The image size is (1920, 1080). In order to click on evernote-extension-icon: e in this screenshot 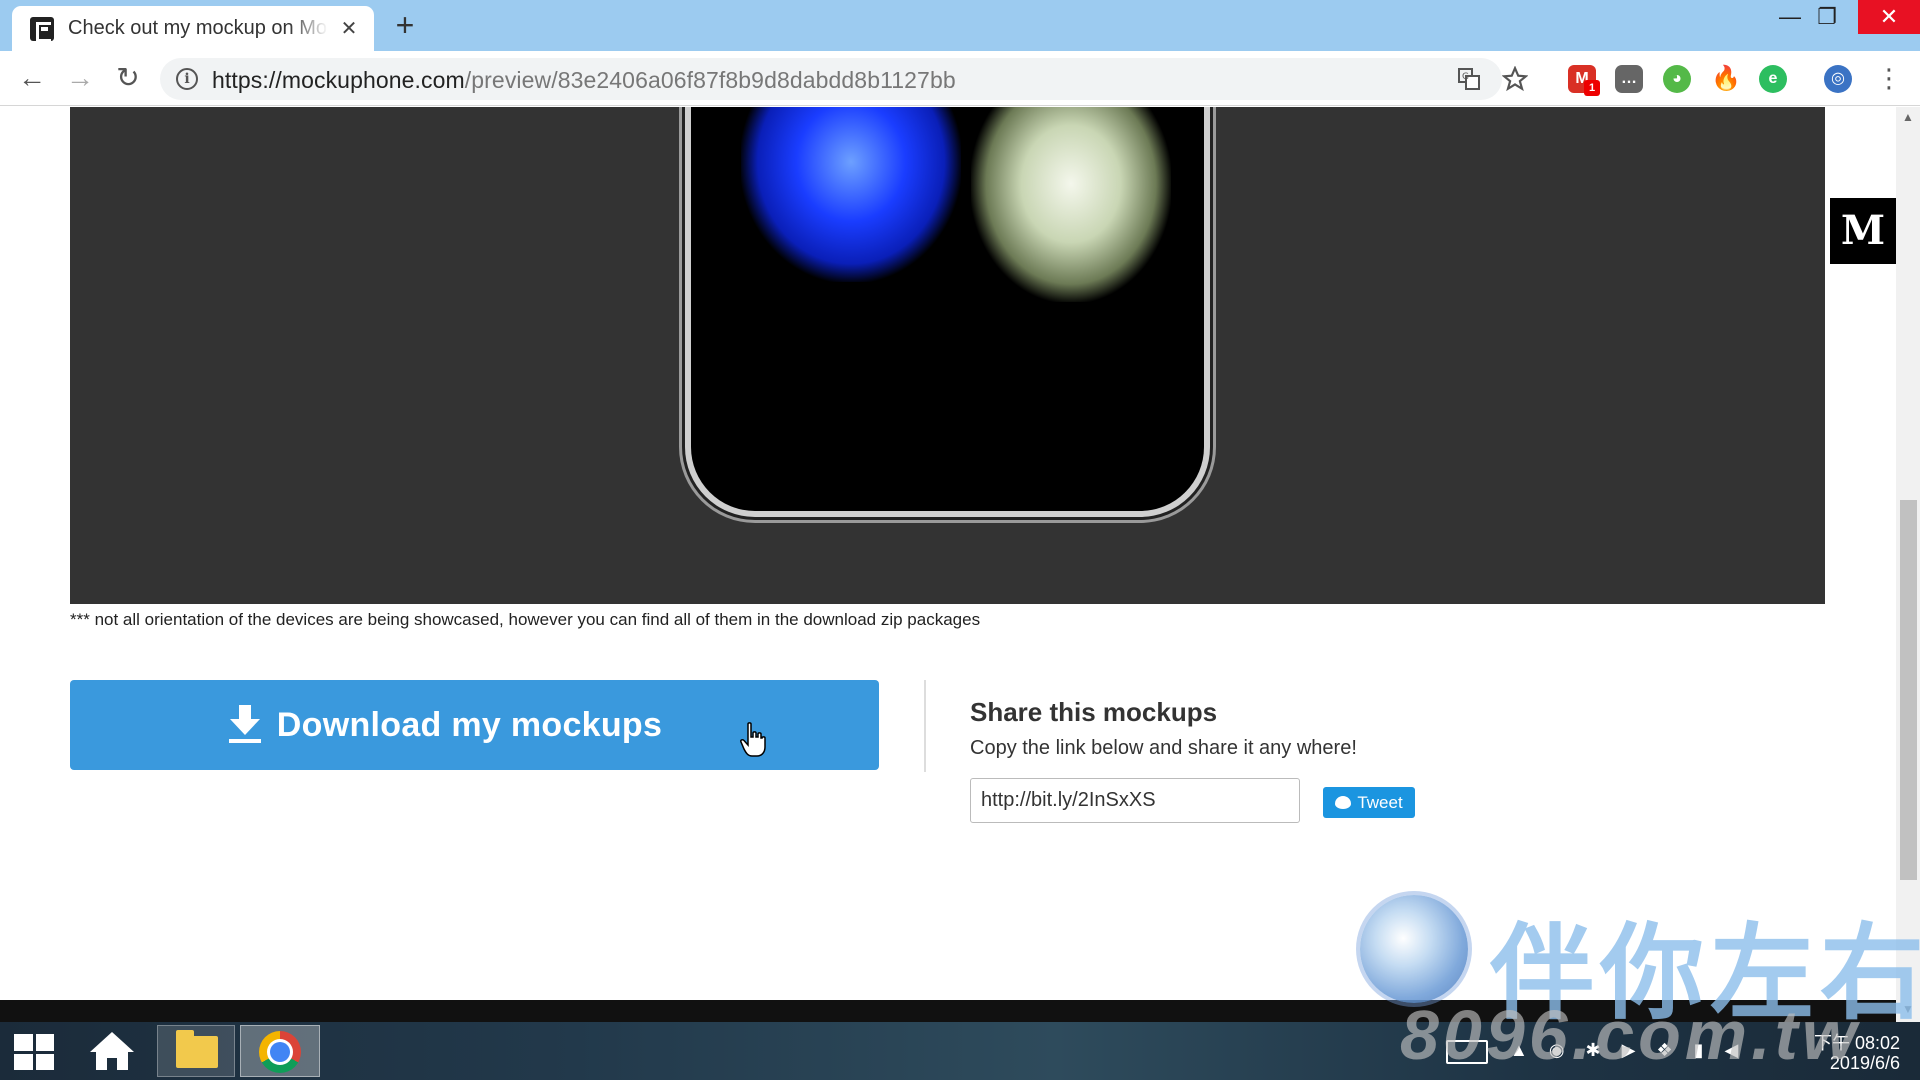, I will do `click(1773, 79)`.